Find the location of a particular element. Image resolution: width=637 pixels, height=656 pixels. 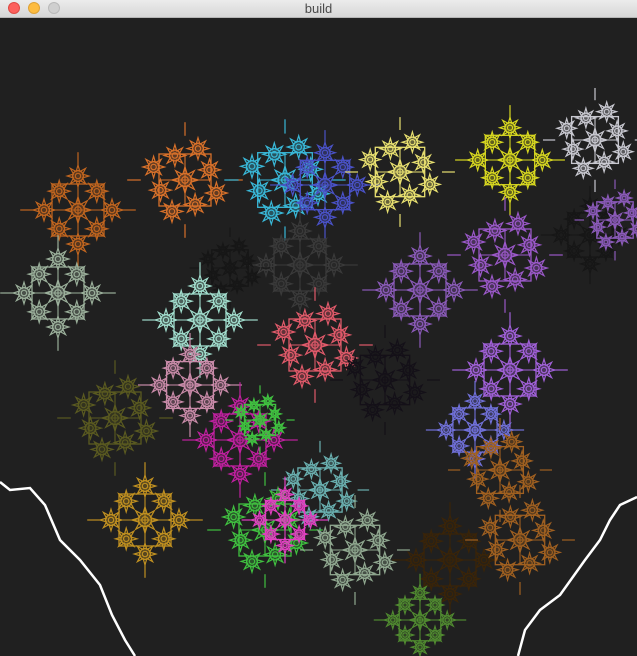

boundary-line-left is located at coordinates (68, 568).